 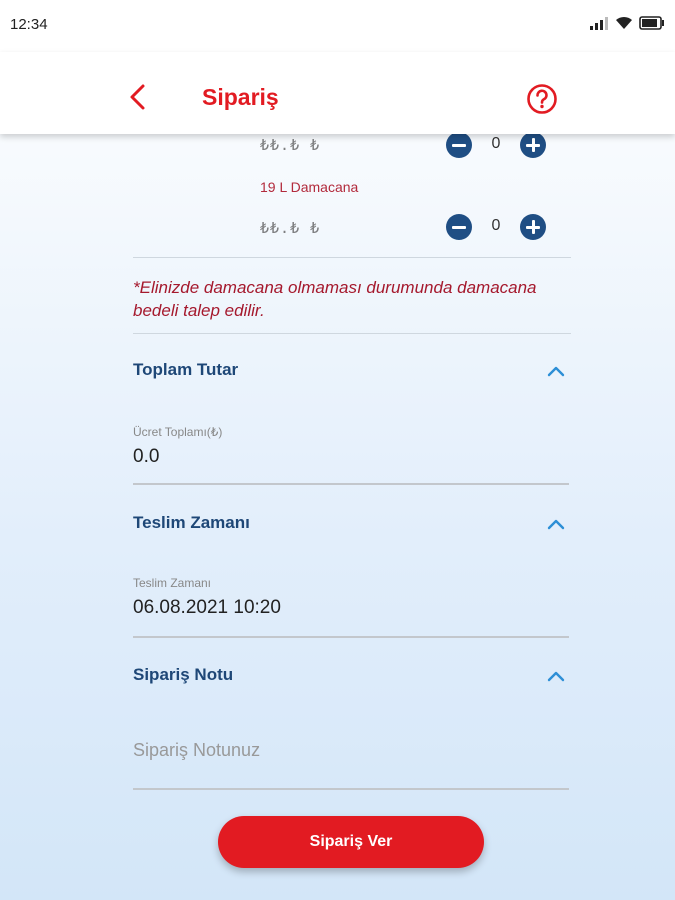 What do you see at coordinates (186, 369) in the screenshot?
I see `section-title: Toplam Tutar` at bounding box center [186, 369].